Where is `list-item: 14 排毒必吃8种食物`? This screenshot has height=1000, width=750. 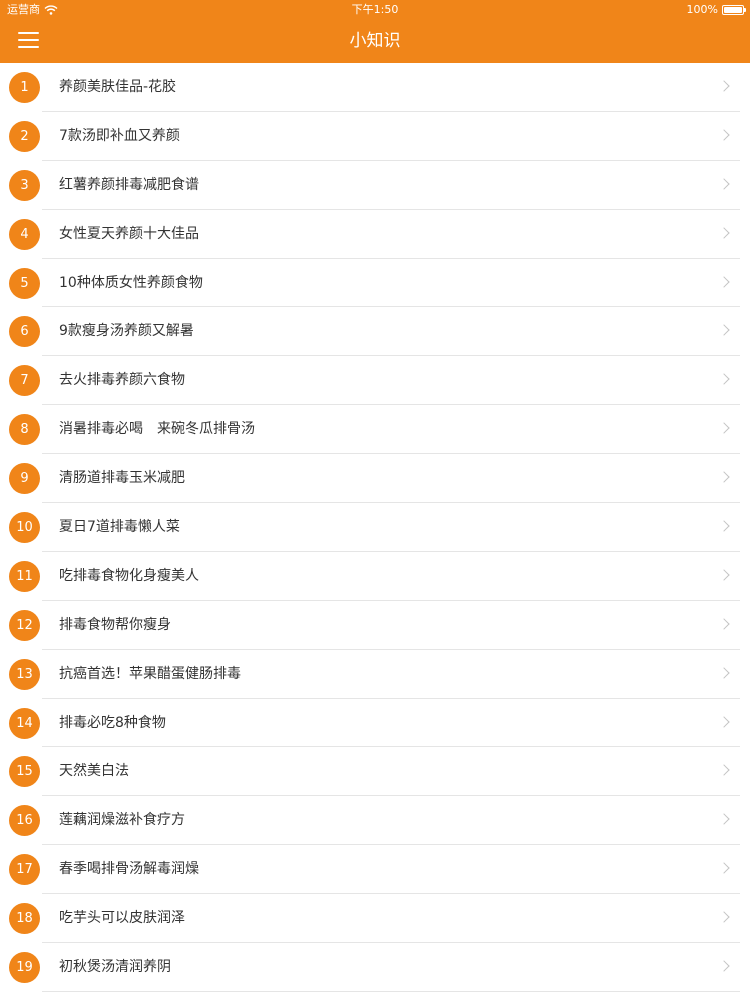 list-item: 14 排毒必吃8种食物 is located at coordinates (375, 723).